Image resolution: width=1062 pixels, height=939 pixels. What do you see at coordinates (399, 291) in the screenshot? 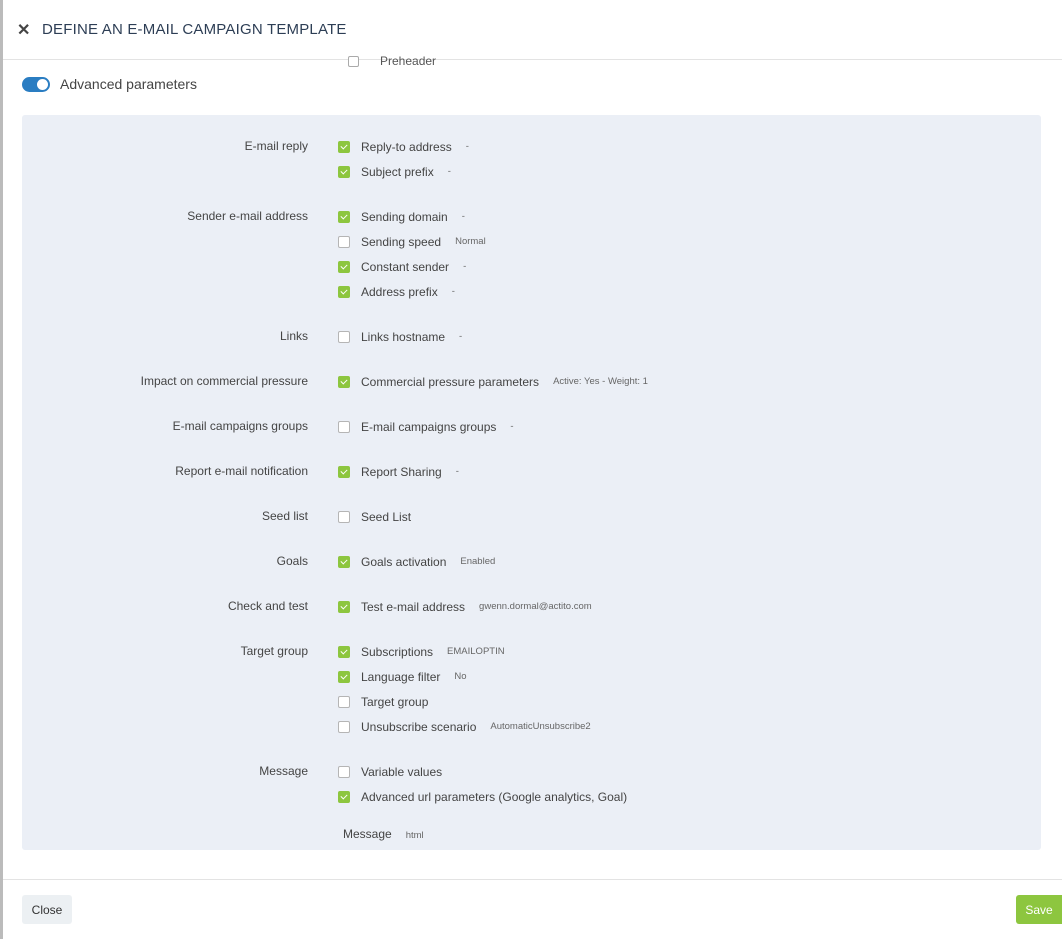
I see `option-label: Address prefix` at bounding box center [399, 291].